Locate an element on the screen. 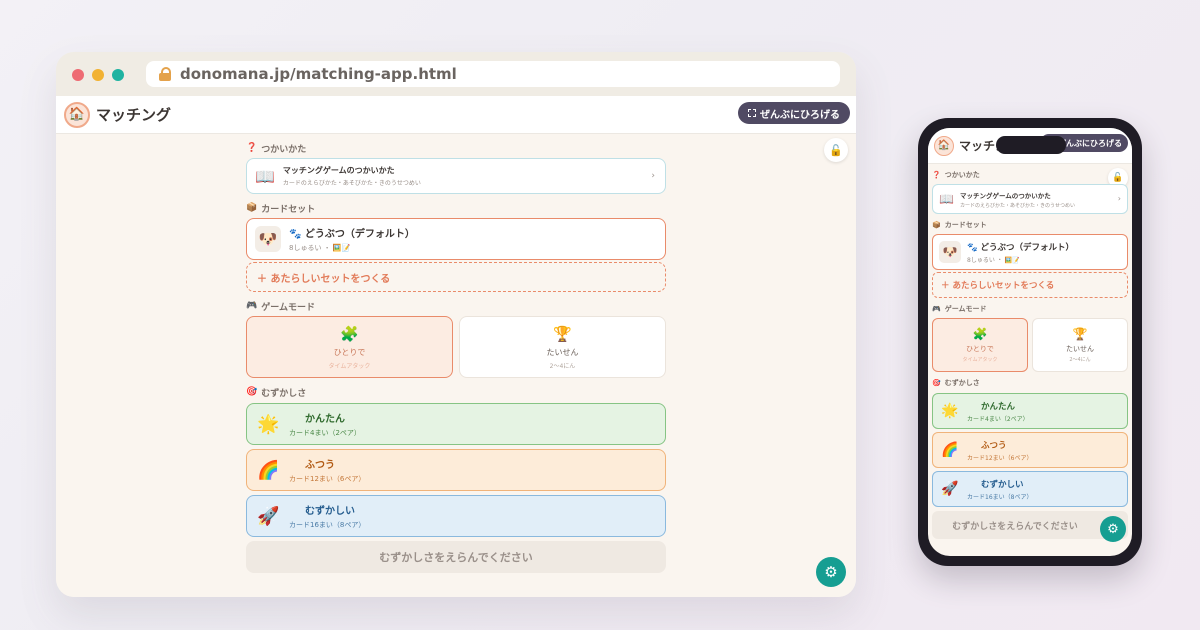 The image size is (1200, 630). lock-icon is located at coordinates (165, 74).